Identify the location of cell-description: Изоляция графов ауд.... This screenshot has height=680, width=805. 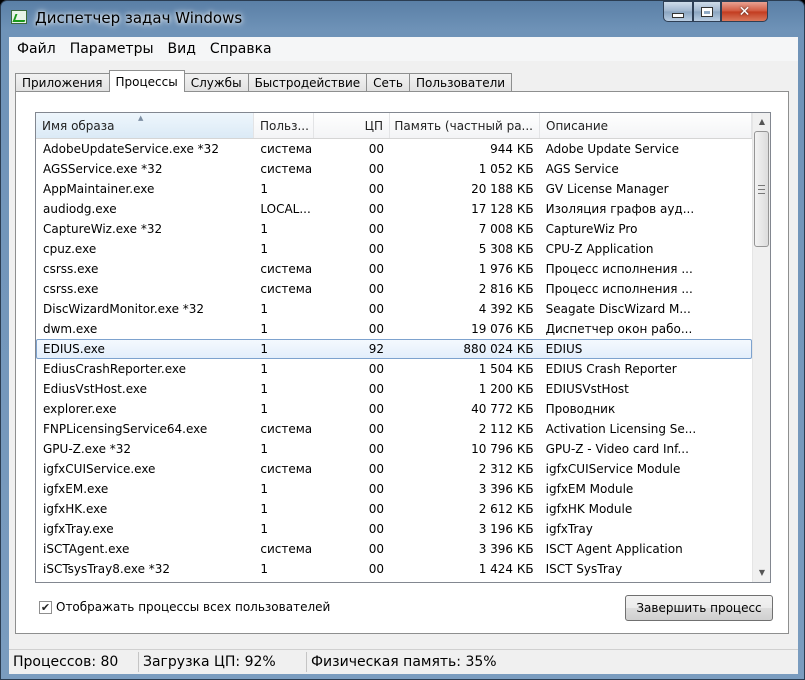
(620, 209).